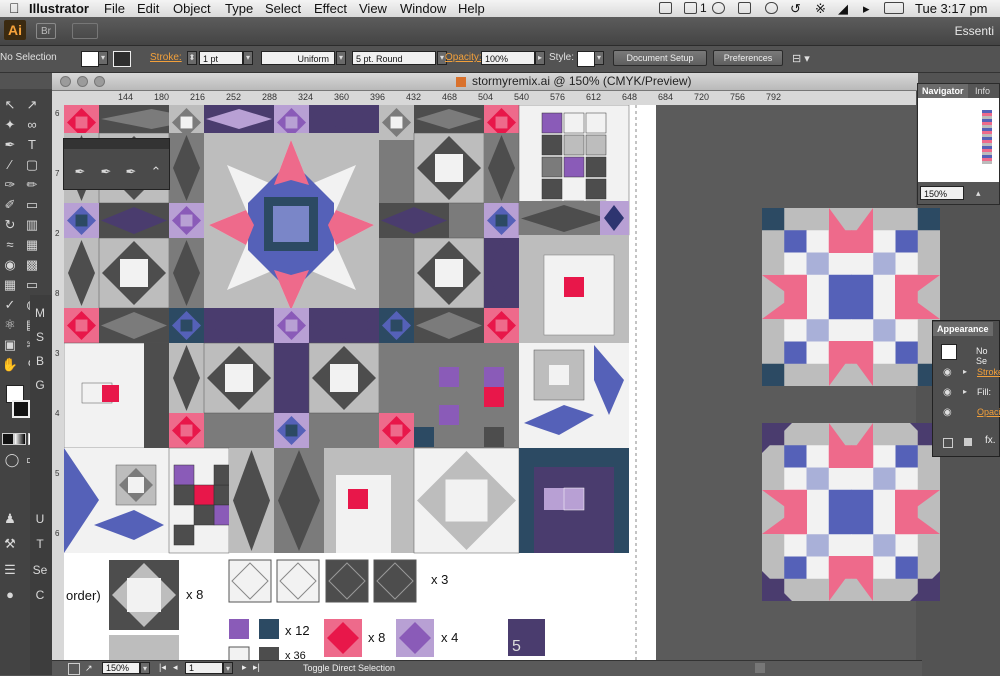 This screenshot has width=1000, height=676. What do you see at coordinates (40, 385) in the screenshot?
I see `graphic-styles-panel-icon: G` at bounding box center [40, 385].